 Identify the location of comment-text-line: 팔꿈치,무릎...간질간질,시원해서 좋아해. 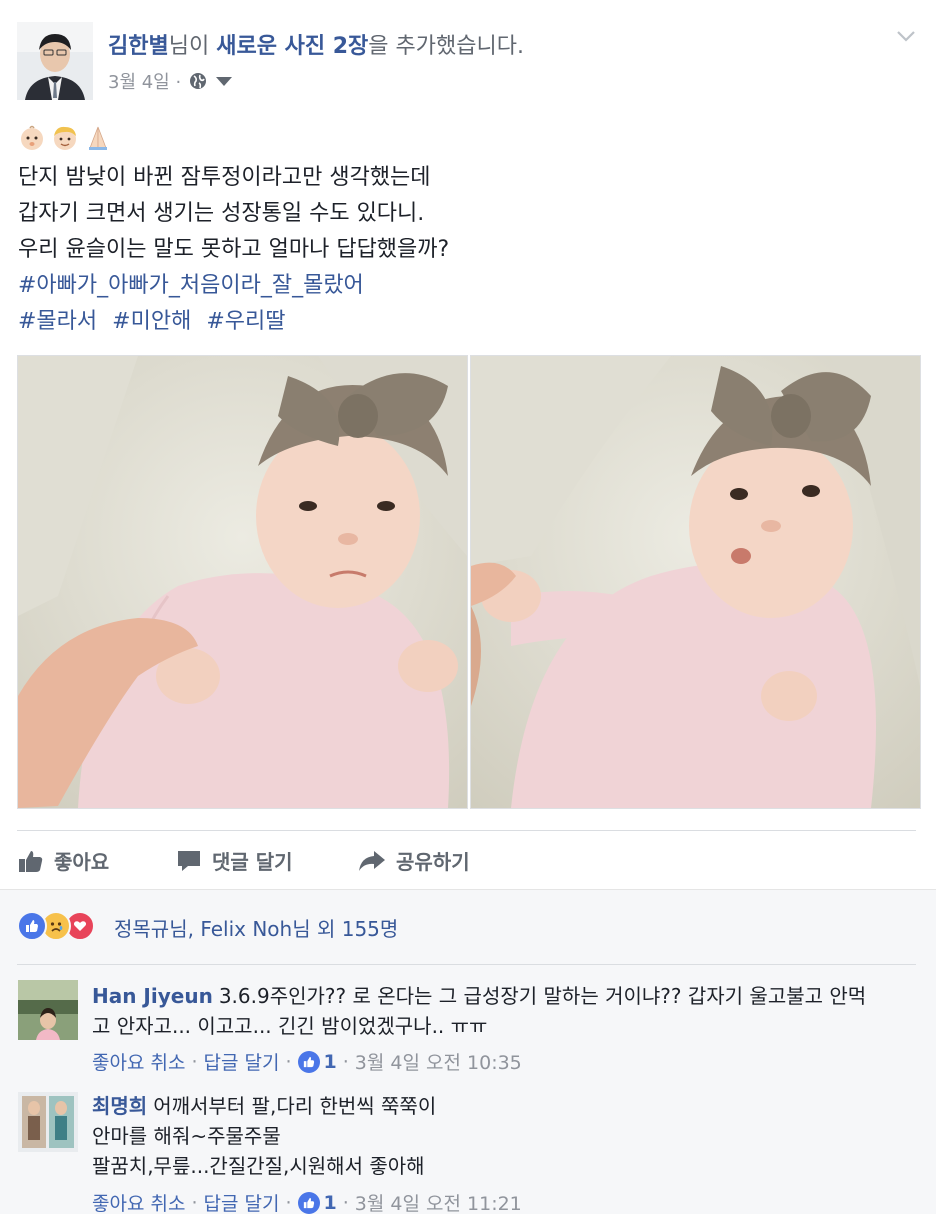
(258, 1166).